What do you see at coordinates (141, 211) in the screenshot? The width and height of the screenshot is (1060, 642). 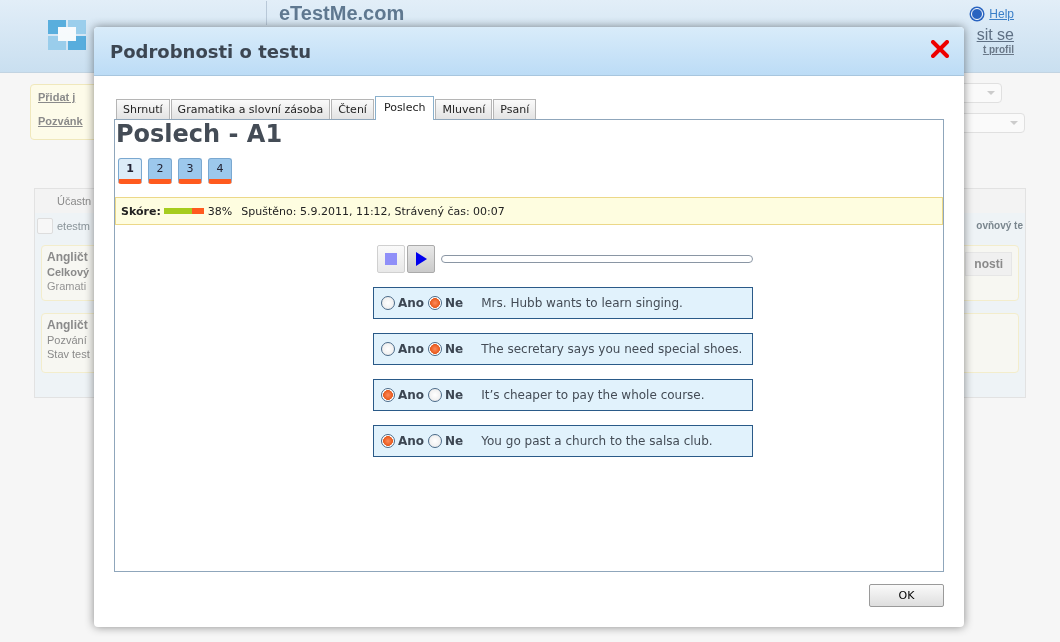 I see `score-label: Skóre:` at bounding box center [141, 211].